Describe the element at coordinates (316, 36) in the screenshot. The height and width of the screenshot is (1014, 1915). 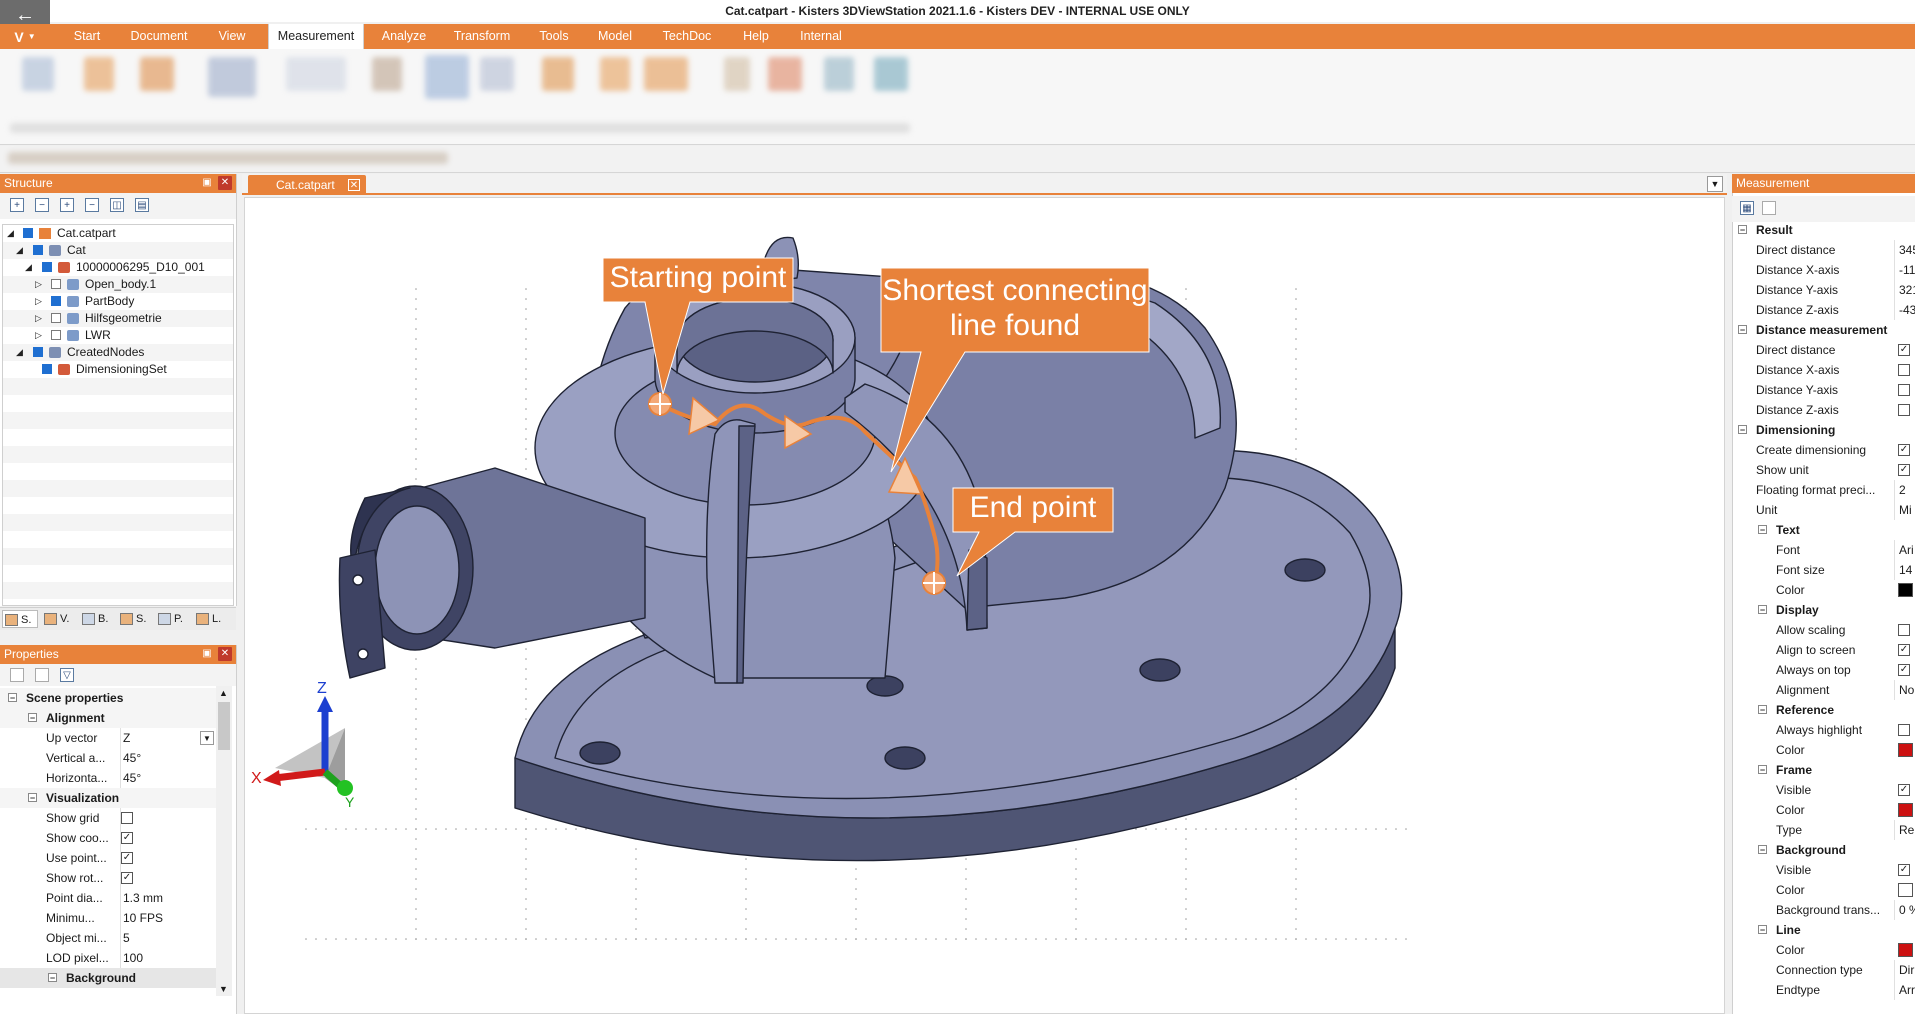
I see `tab-measurement: Measurement` at that location.